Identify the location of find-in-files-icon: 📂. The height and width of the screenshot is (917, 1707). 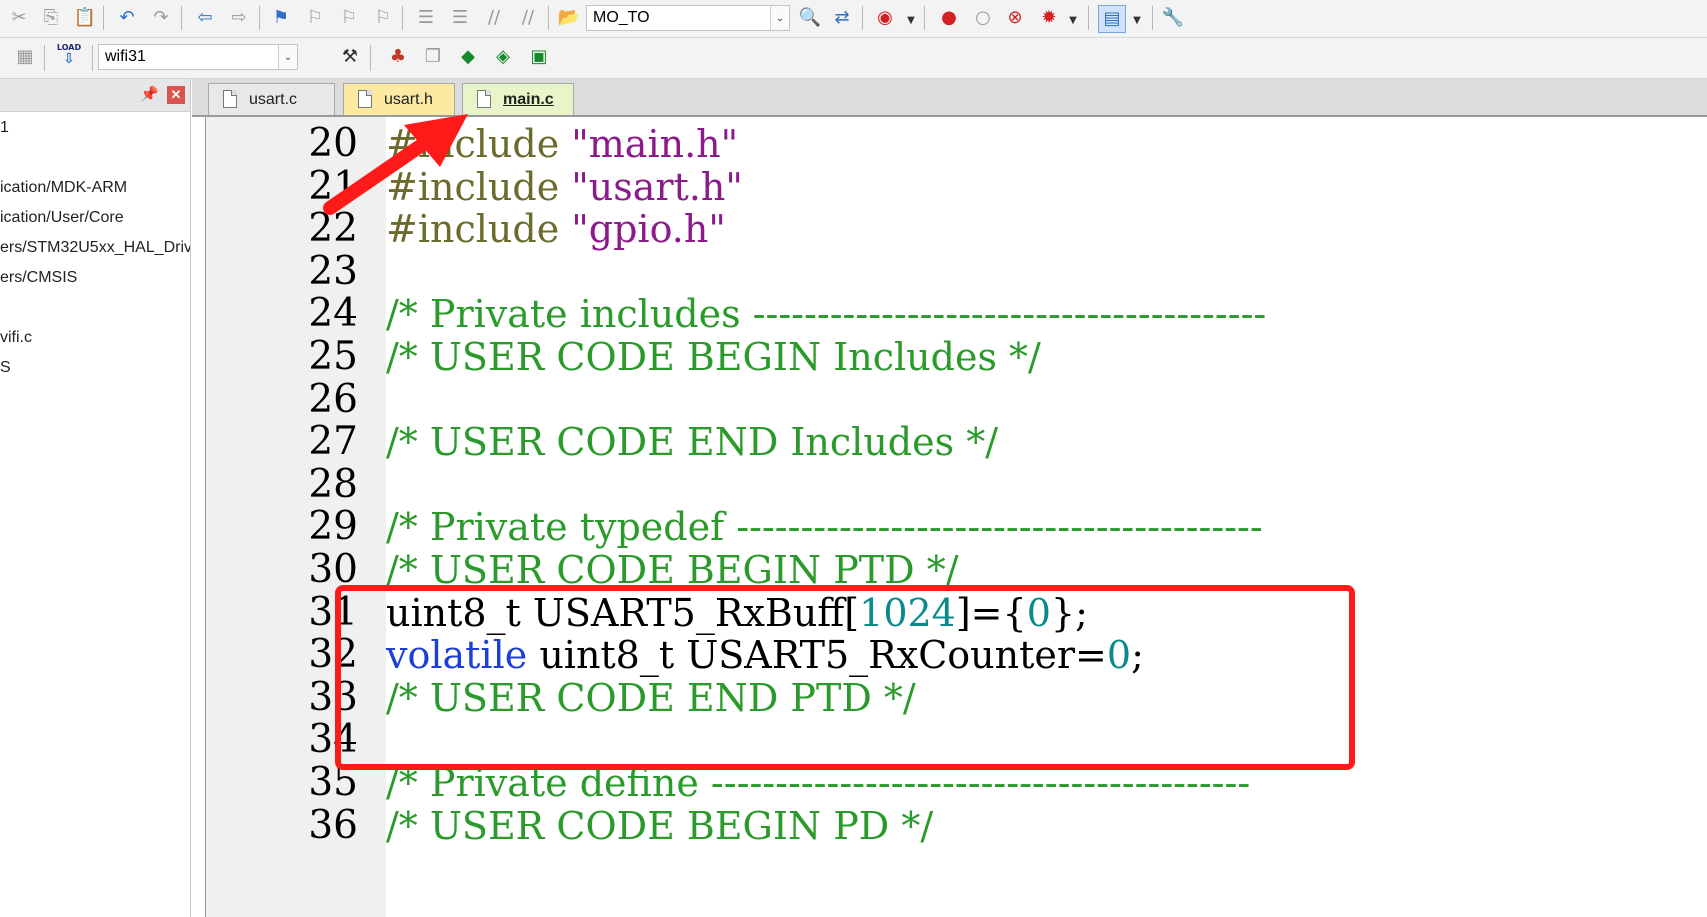
(569, 18).